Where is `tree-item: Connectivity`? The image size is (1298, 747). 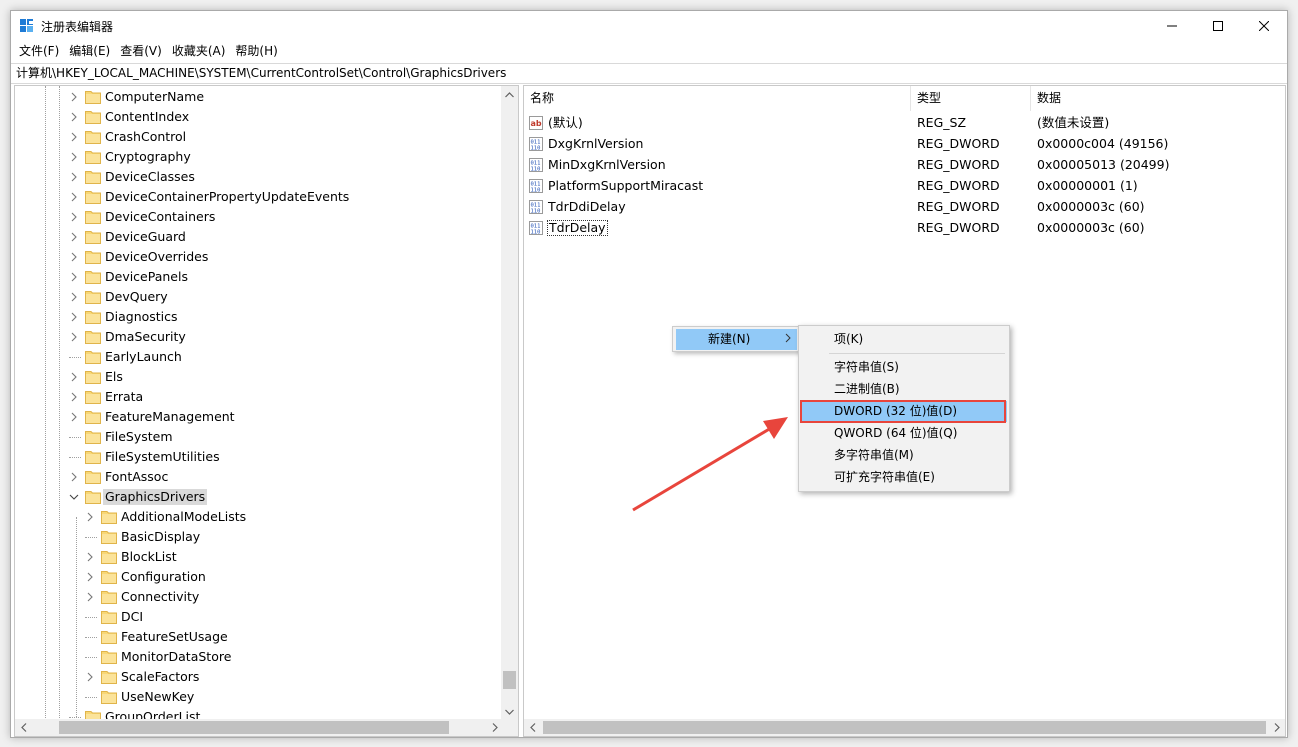 tree-item: Connectivity is located at coordinates (259, 597).